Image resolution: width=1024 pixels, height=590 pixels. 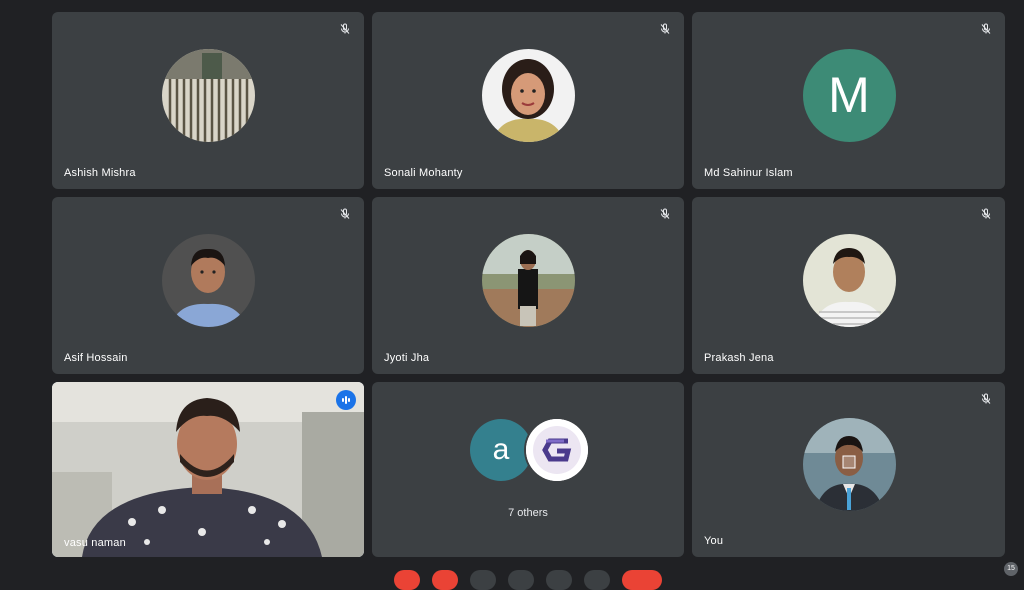 I want to click on self-tile: You, so click(x=848, y=469).